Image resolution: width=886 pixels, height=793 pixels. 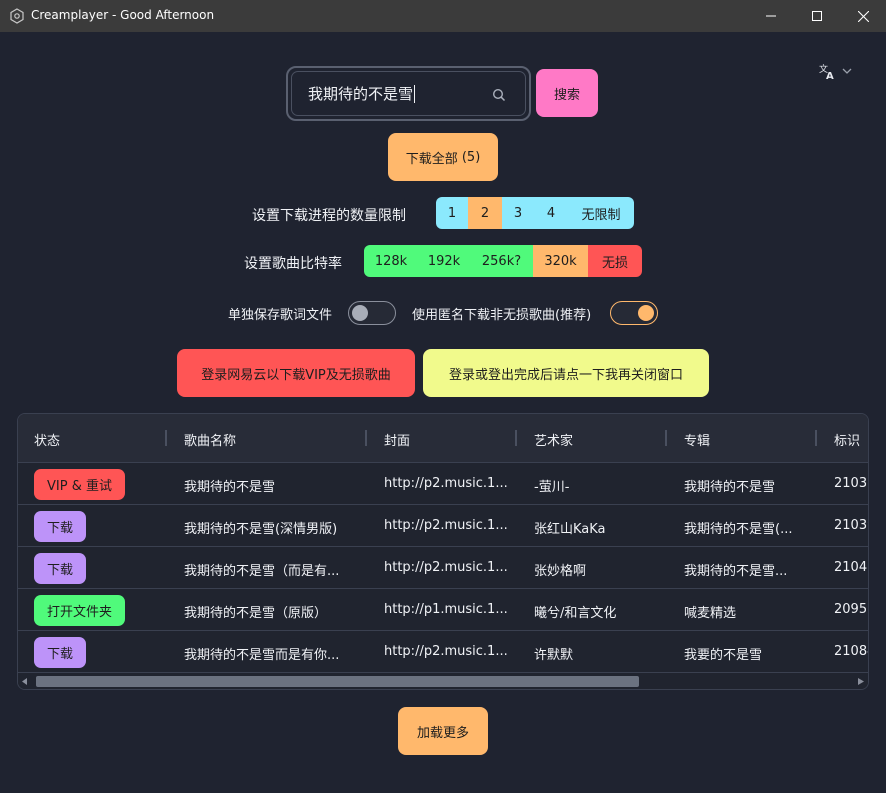 I want to click on scroll-left-icon, so click(x=25, y=681).